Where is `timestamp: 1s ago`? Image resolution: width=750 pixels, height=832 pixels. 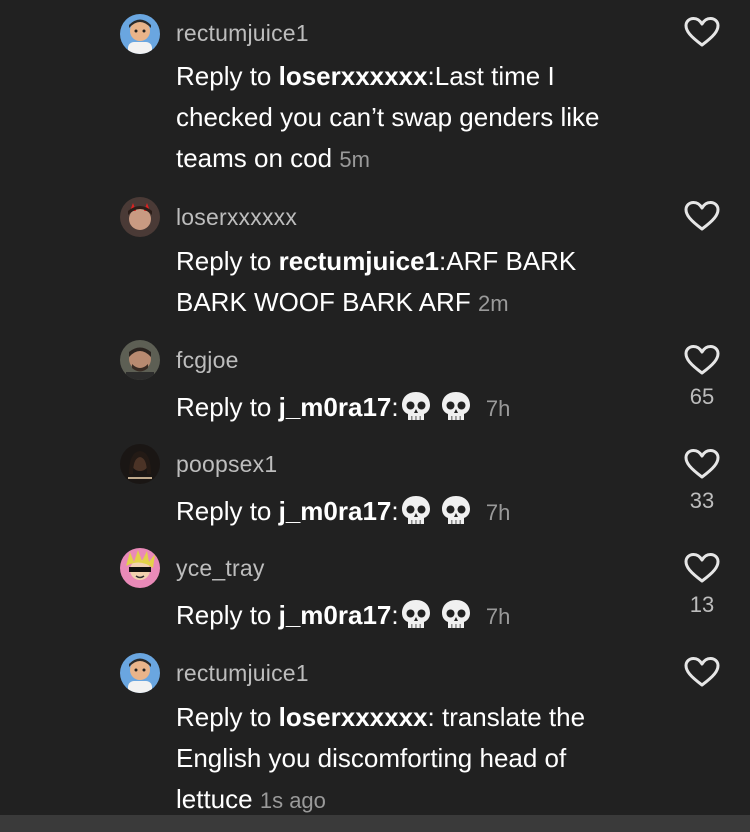
timestamp: 1s ago is located at coordinates (292, 800).